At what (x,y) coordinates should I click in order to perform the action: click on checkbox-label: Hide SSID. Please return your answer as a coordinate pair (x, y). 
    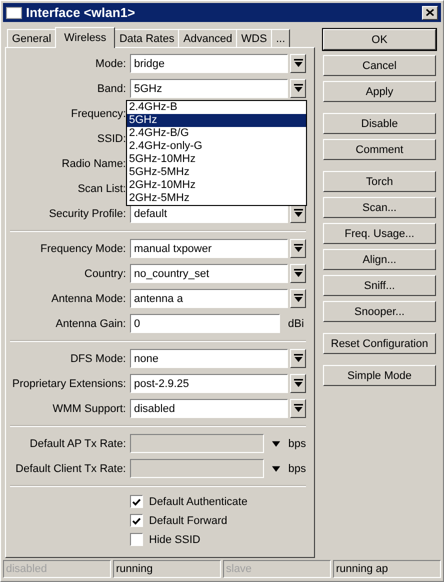
    Looking at the image, I should click on (174, 540).